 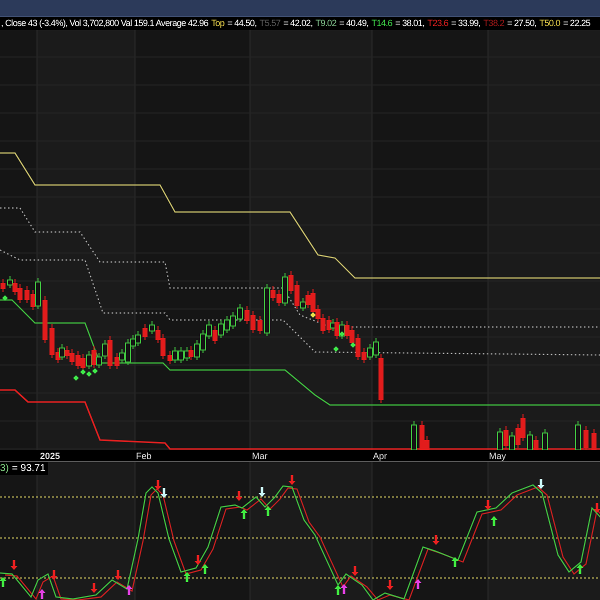 I want to click on level-value: = 33.99,, so click(x=465, y=23).